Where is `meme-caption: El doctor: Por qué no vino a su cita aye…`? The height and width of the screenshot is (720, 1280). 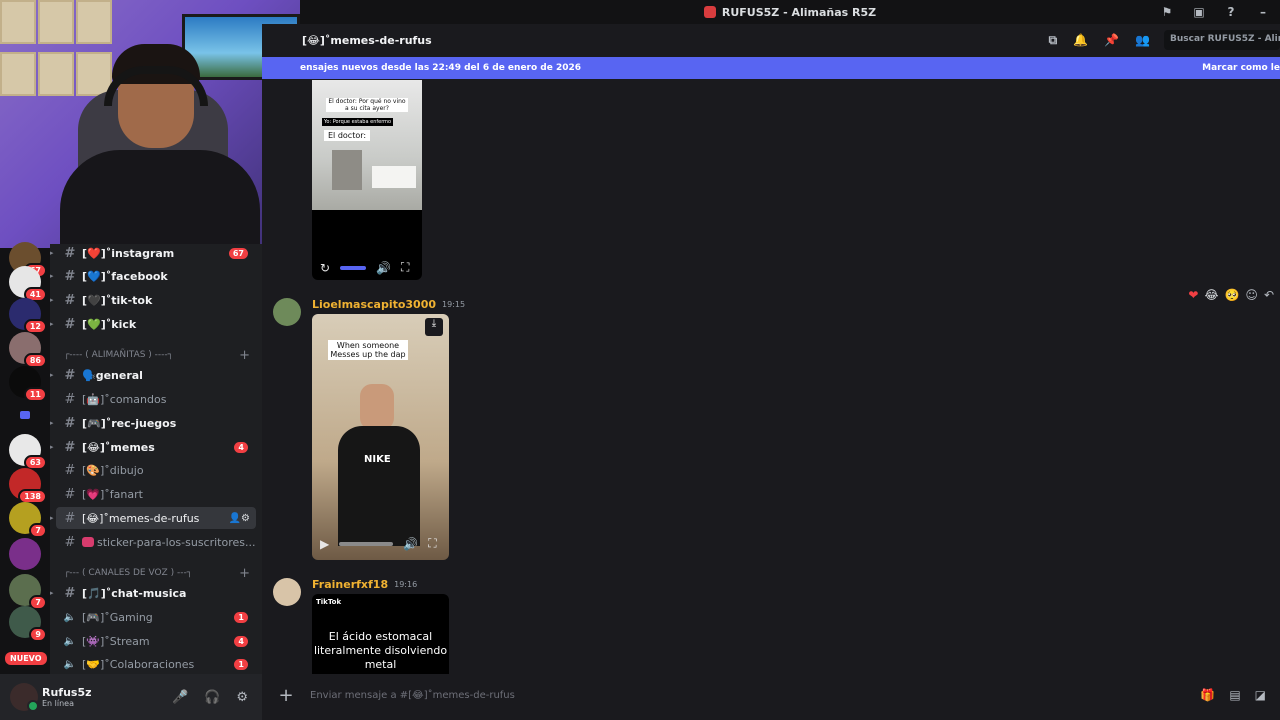
meme-caption: El doctor: Por qué no vino a su cita aye… is located at coordinates (367, 105).